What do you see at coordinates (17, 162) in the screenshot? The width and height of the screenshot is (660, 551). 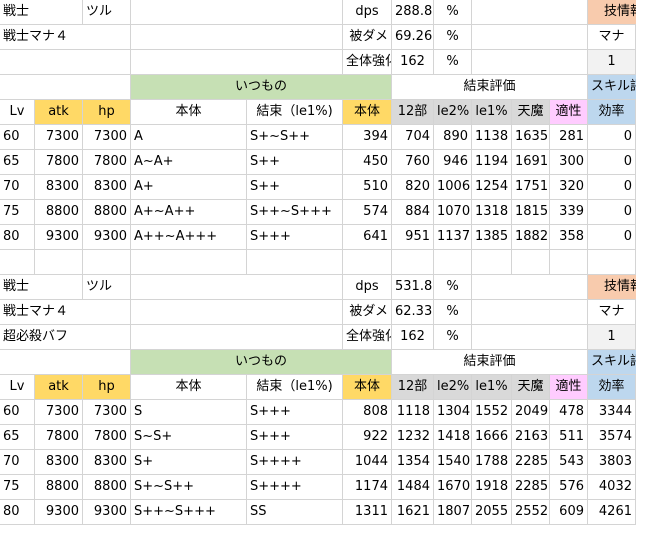 I see `table-cell: 65` at bounding box center [17, 162].